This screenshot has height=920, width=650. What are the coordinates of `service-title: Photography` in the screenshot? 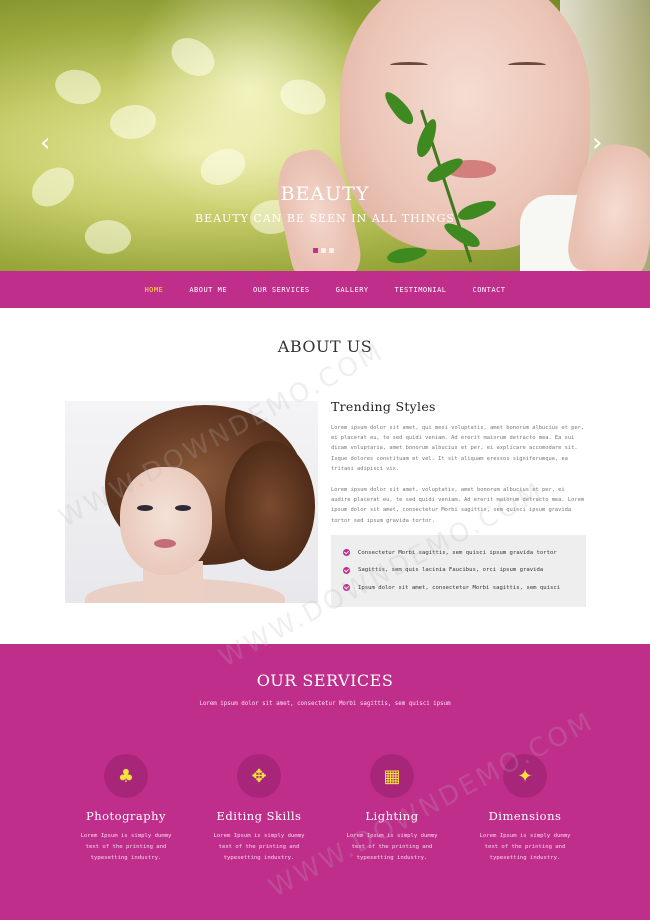 It's located at (126, 816).